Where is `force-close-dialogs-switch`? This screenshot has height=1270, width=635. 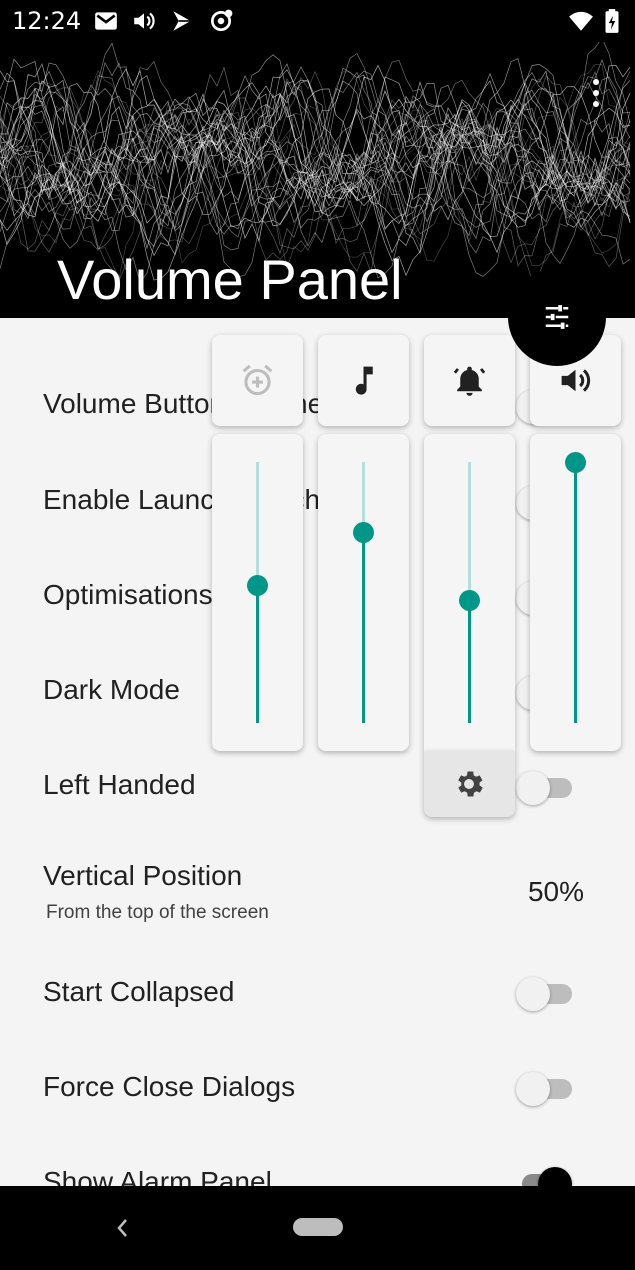 force-close-dialogs-switch is located at coordinates (545, 1089).